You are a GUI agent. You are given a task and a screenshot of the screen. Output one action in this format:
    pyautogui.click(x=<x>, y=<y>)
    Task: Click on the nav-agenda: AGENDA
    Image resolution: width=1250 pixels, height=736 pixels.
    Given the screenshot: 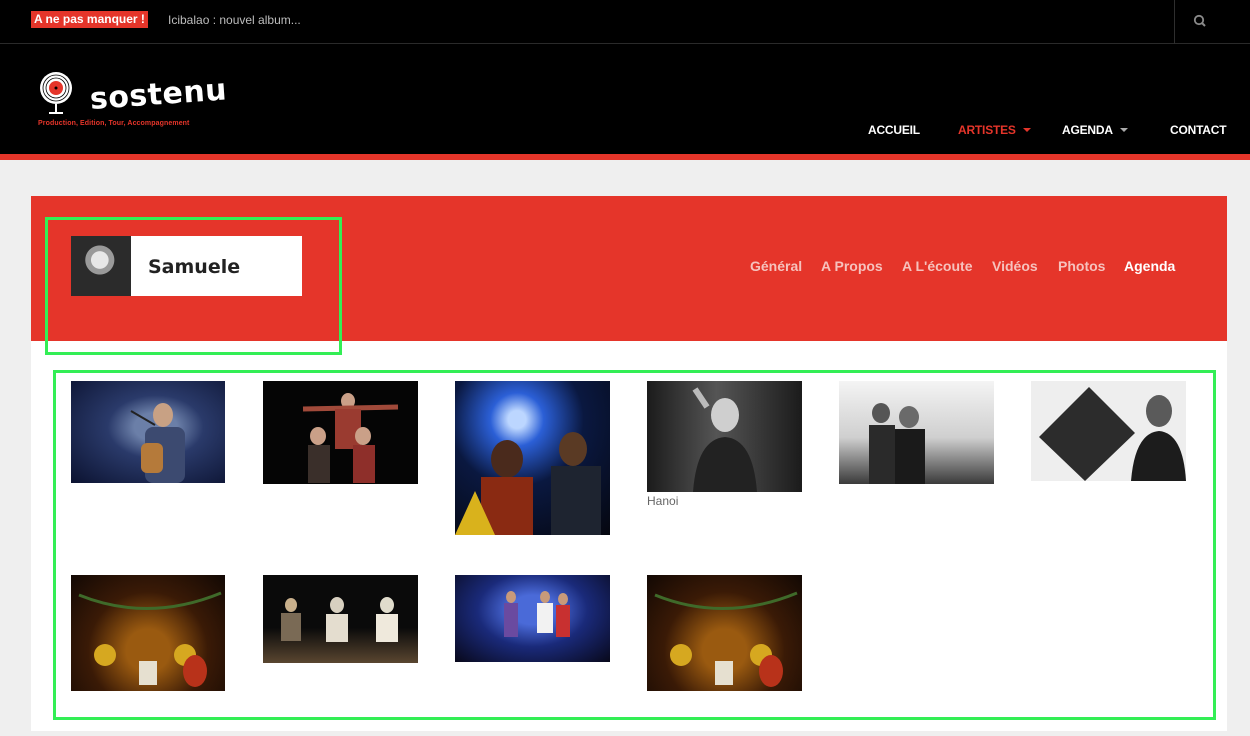 What is the action you would take?
    pyautogui.click(x=1095, y=130)
    